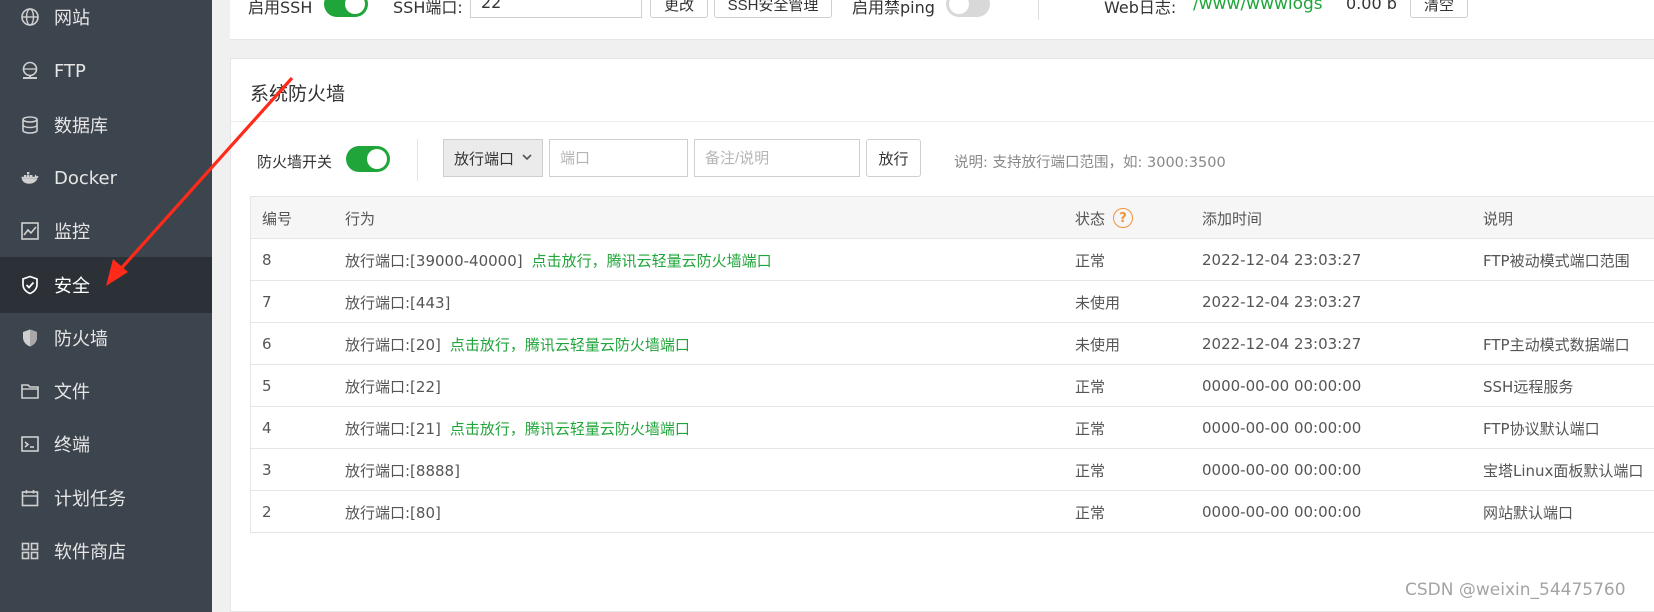  Describe the element at coordinates (434, 260) in the screenshot. I see `rule-action-text: 放行端口:[39000-40000]` at that location.